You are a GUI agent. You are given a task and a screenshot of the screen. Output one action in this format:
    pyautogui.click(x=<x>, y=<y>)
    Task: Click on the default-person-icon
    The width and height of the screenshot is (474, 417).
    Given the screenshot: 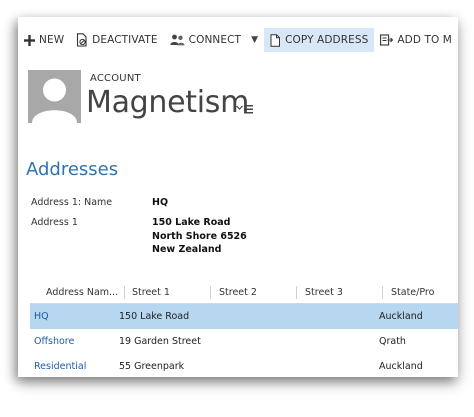 What is the action you would take?
    pyautogui.click(x=54, y=100)
    